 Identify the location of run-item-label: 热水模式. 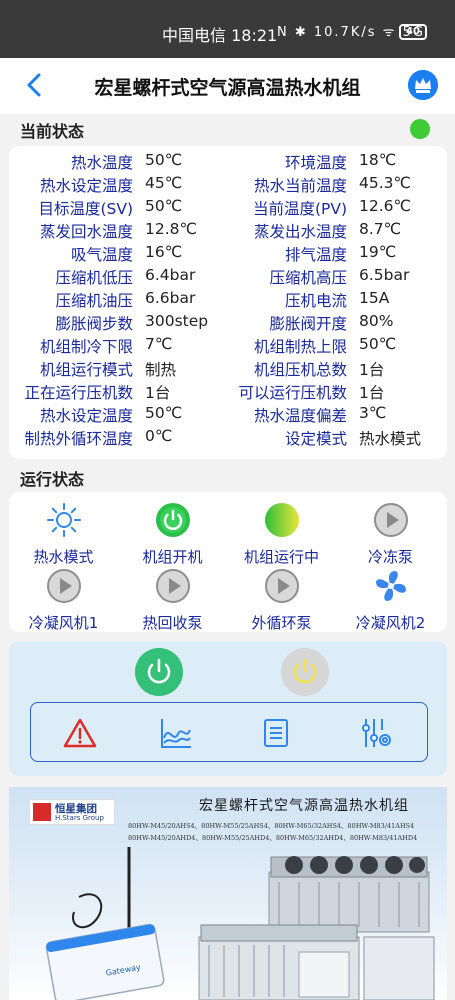
(63, 557).